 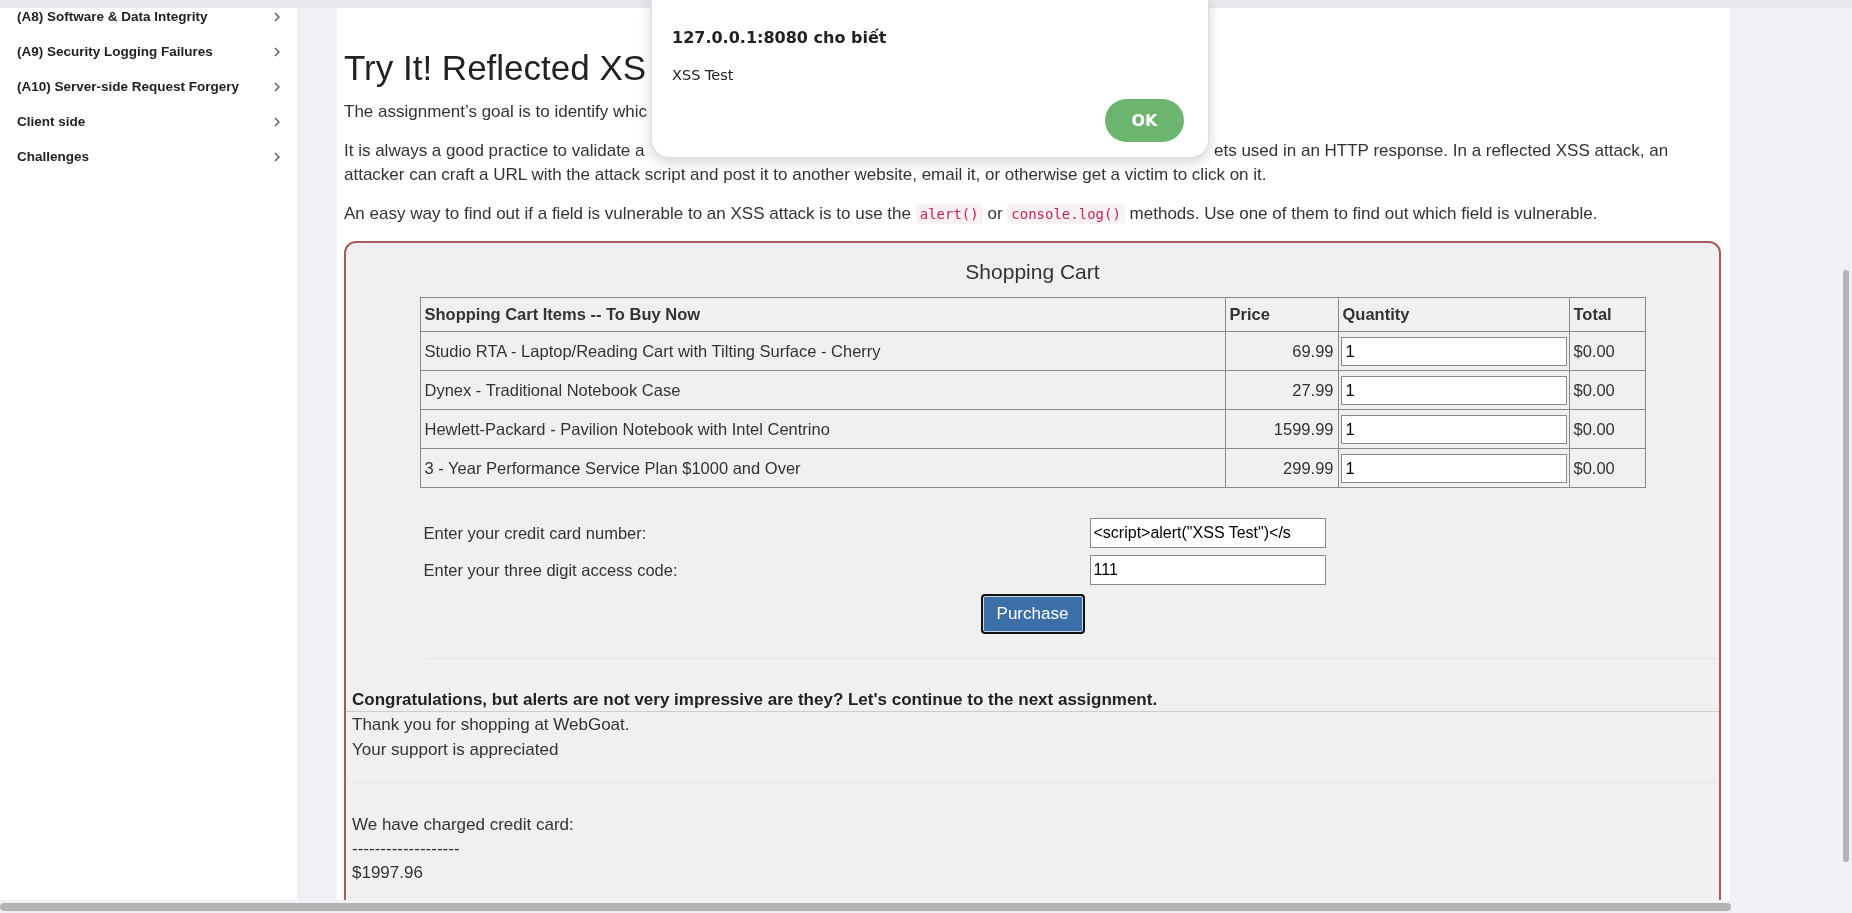 What do you see at coordinates (780, 37) in the screenshot?
I see `dialog-title: 127.0.0.1:8080 cho biết` at bounding box center [780, 37].